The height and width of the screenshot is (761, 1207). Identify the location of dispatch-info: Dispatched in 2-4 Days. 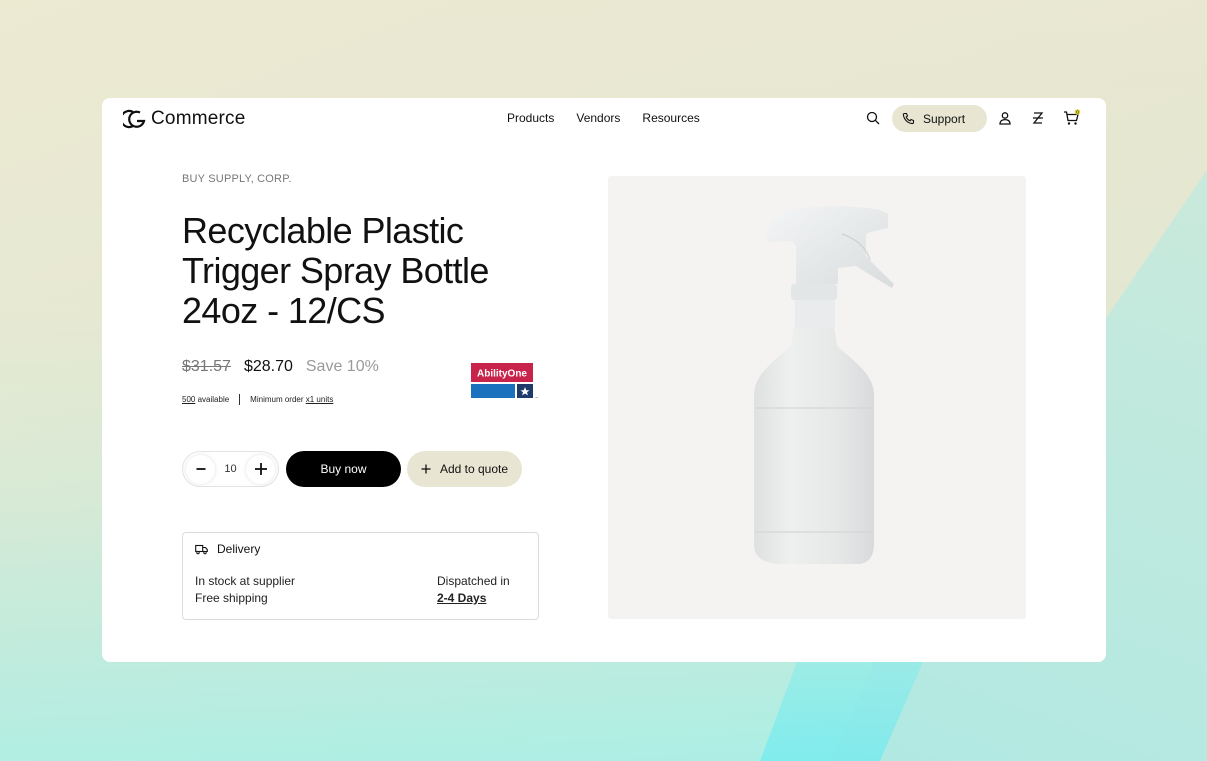
(473, 590).